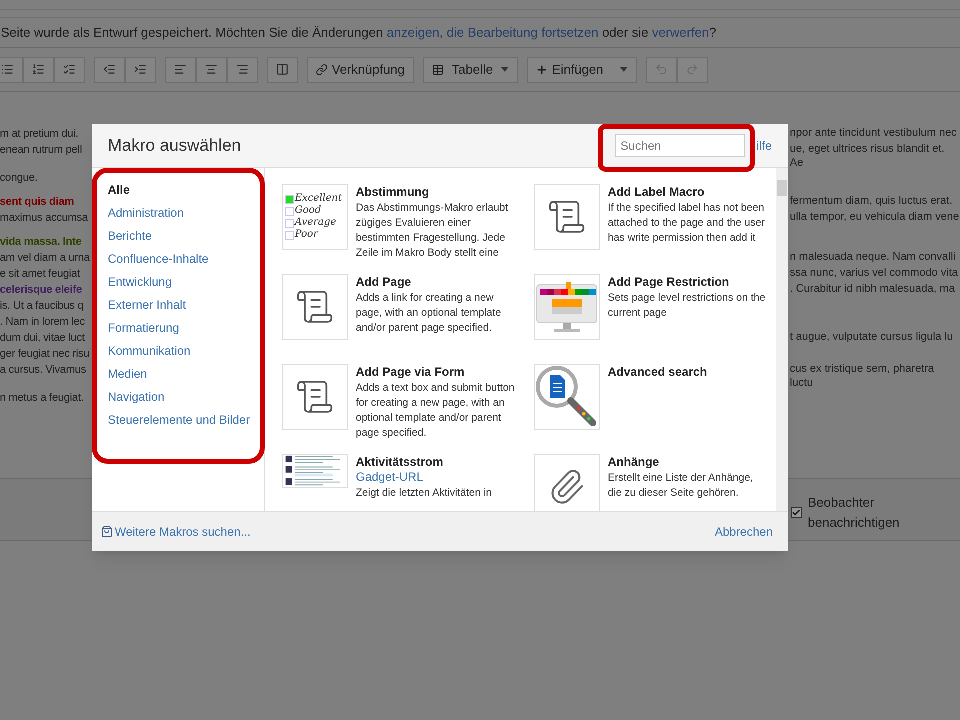 The image size is (960, 720). I want to click on macro-item: Add Page via Form Adds a text box and submit button for creating a new page, with an optional template and/or parent page specified., so click(400, 401).